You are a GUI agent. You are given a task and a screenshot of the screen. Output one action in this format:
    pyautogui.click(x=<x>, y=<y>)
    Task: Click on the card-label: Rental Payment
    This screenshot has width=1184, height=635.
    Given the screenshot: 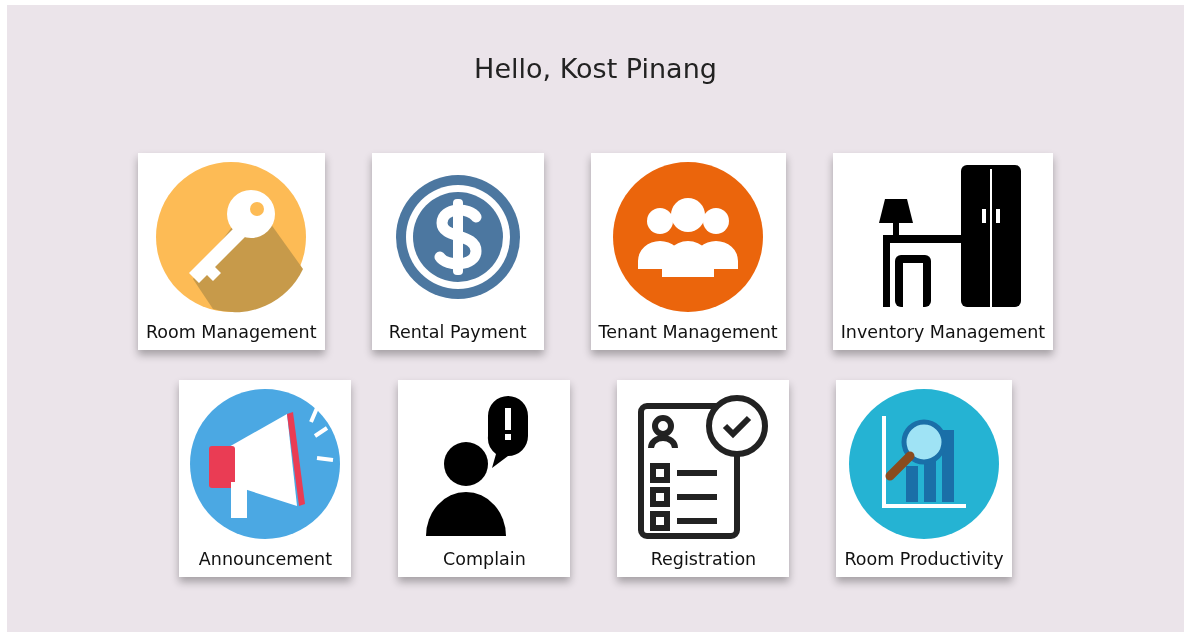 What is the action you would take?
    pyautogui.click(x=457, y=332)
    